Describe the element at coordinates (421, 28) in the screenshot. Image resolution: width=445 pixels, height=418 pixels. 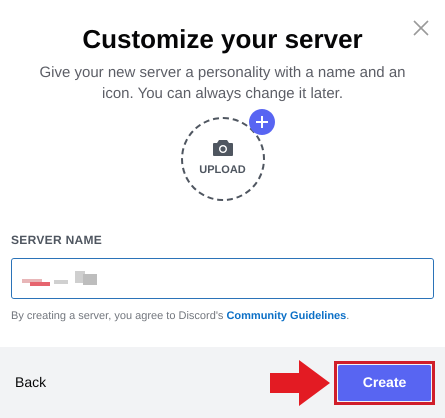
I see `close-icon` at that location.